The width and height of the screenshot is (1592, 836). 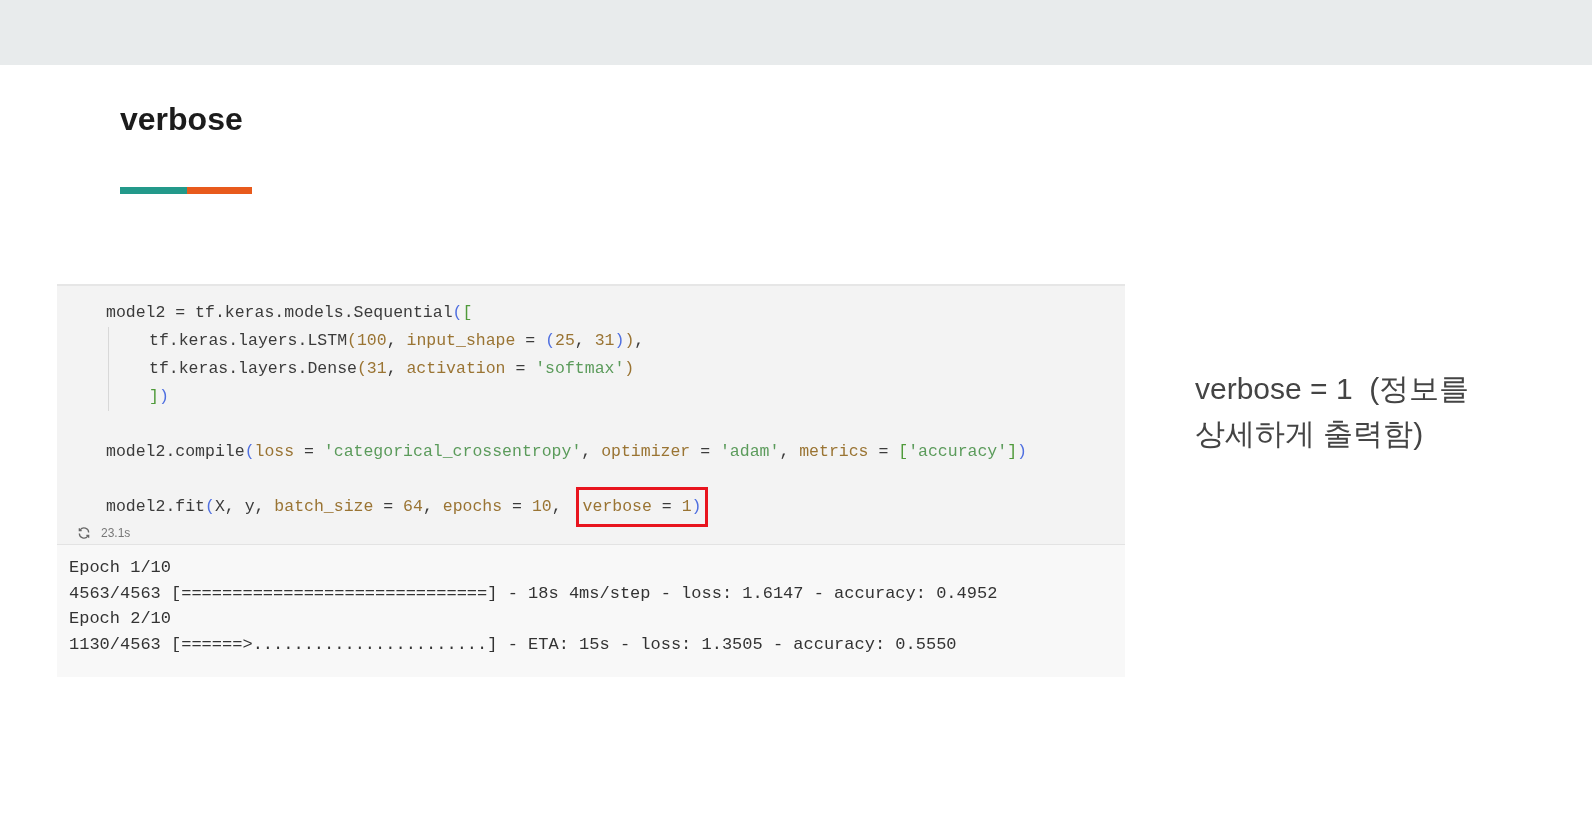 What do you see at coordinates (121, 568) in the screenshot?
I see `output-line: Epoch 1/10` at bounding box center [121, 568].